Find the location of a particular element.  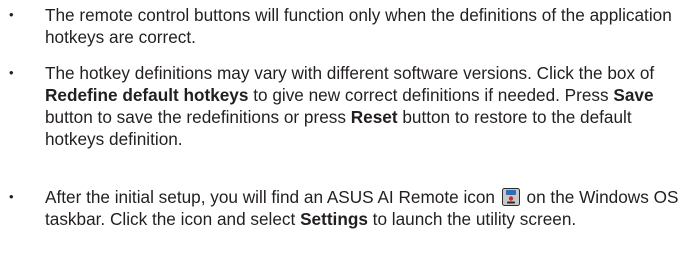

reset-label: Reset is located at coordinates (374, 117).